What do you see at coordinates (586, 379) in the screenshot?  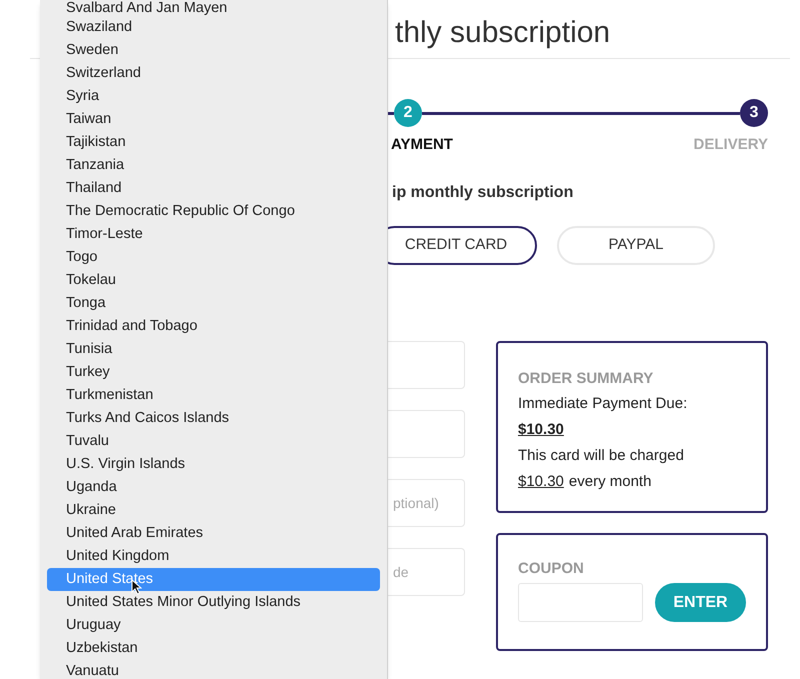 I see `summary-title: ORDER SUMMARY` at bounding box center [586, 379].